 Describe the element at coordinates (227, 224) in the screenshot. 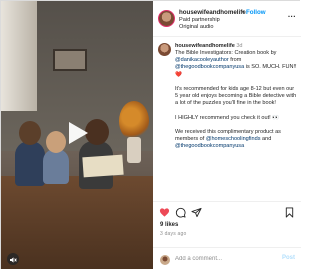

I see `post-actions: 9 likes 3 days ago` at that location.